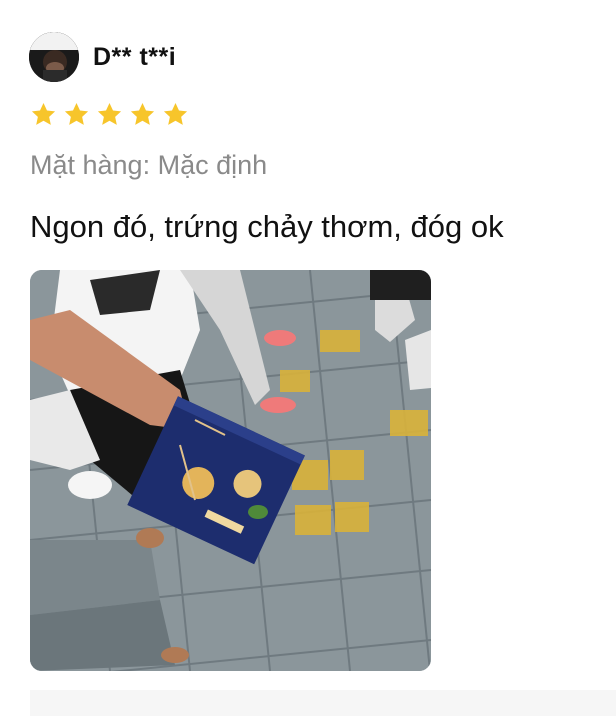 The image size is (616, 716). I want to click on review-header: D** t**i, so click(102, 57).